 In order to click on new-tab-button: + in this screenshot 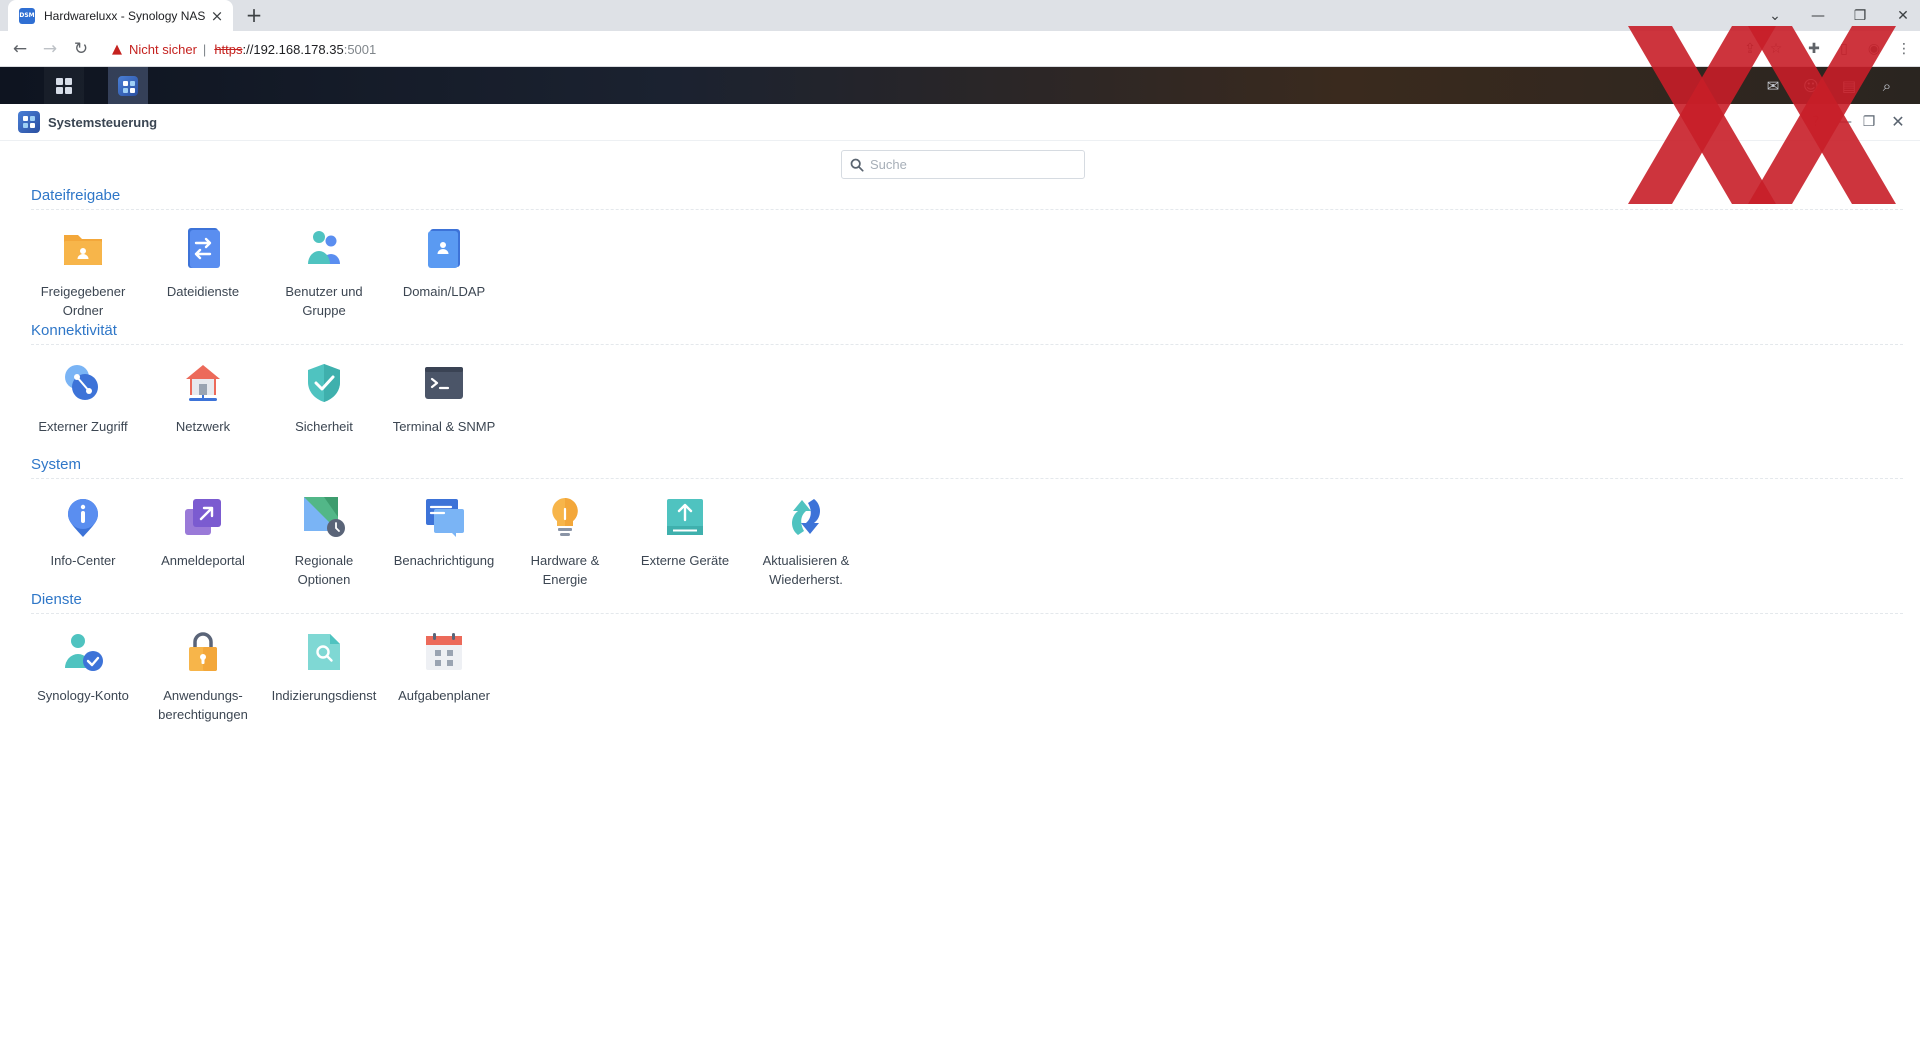, I will do `click(254, 15)`.